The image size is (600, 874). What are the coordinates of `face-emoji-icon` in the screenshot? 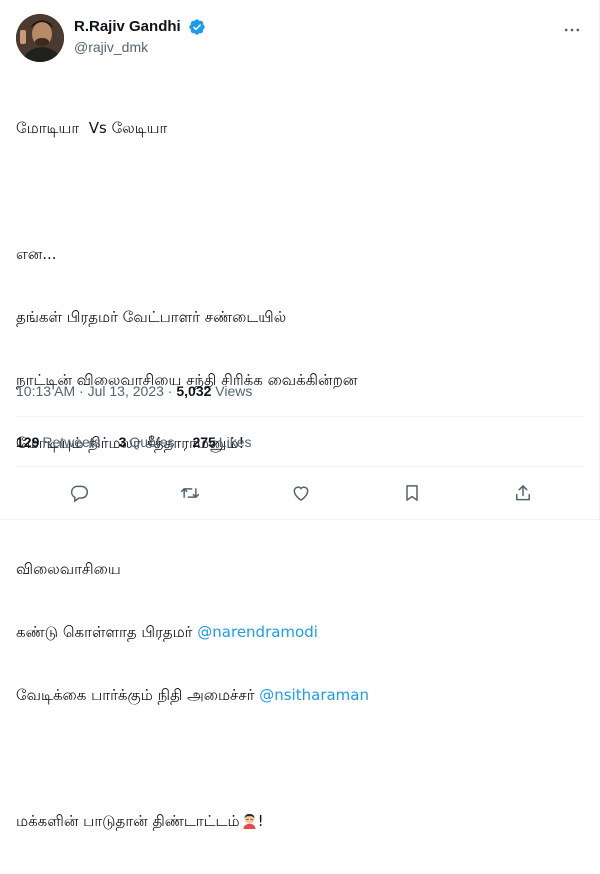 It's located at (249, 821).